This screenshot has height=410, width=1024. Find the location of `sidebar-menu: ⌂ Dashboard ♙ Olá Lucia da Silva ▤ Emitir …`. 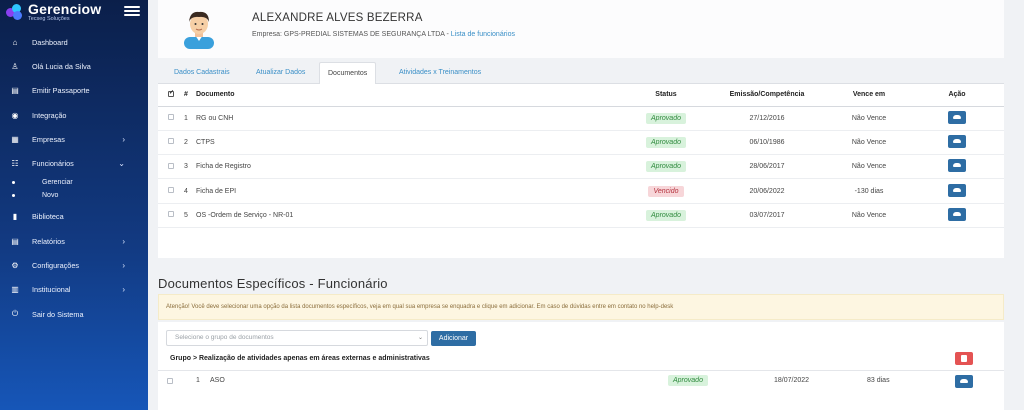

sidebar-menu: ⌂ Dashboard ♙ Olá Lucia da Silva ▤ Emitir … is located at coordinates (74, 178).